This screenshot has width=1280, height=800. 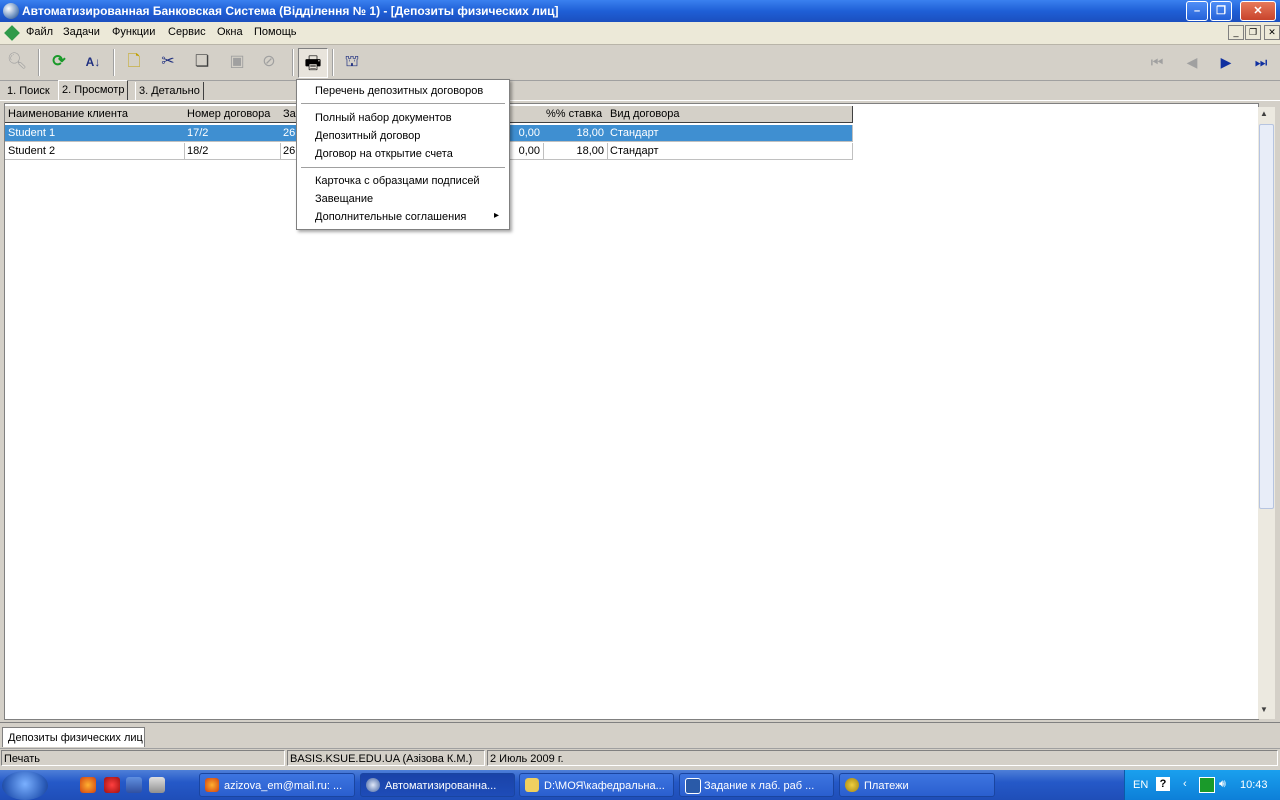 What do you see at coordinates (202, 62) in the screenshot?
I see `copy-document-icon: ❏` at bounding box center [202, 62].